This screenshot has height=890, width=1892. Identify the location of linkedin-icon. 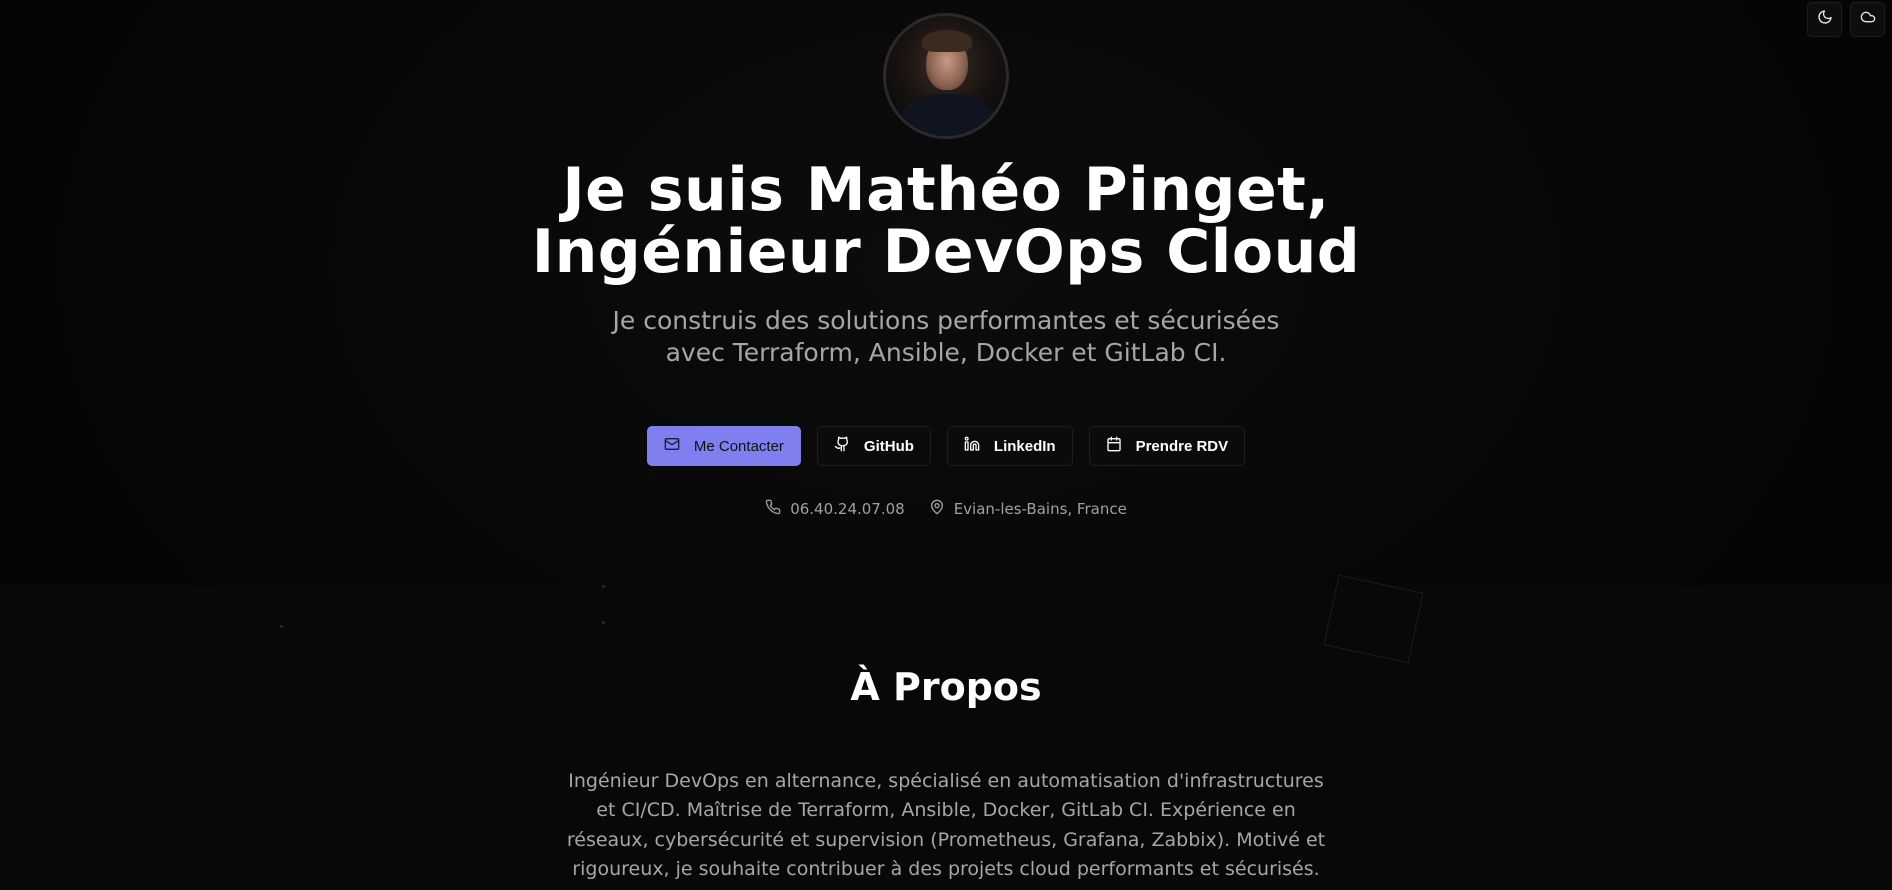
(972, 446).